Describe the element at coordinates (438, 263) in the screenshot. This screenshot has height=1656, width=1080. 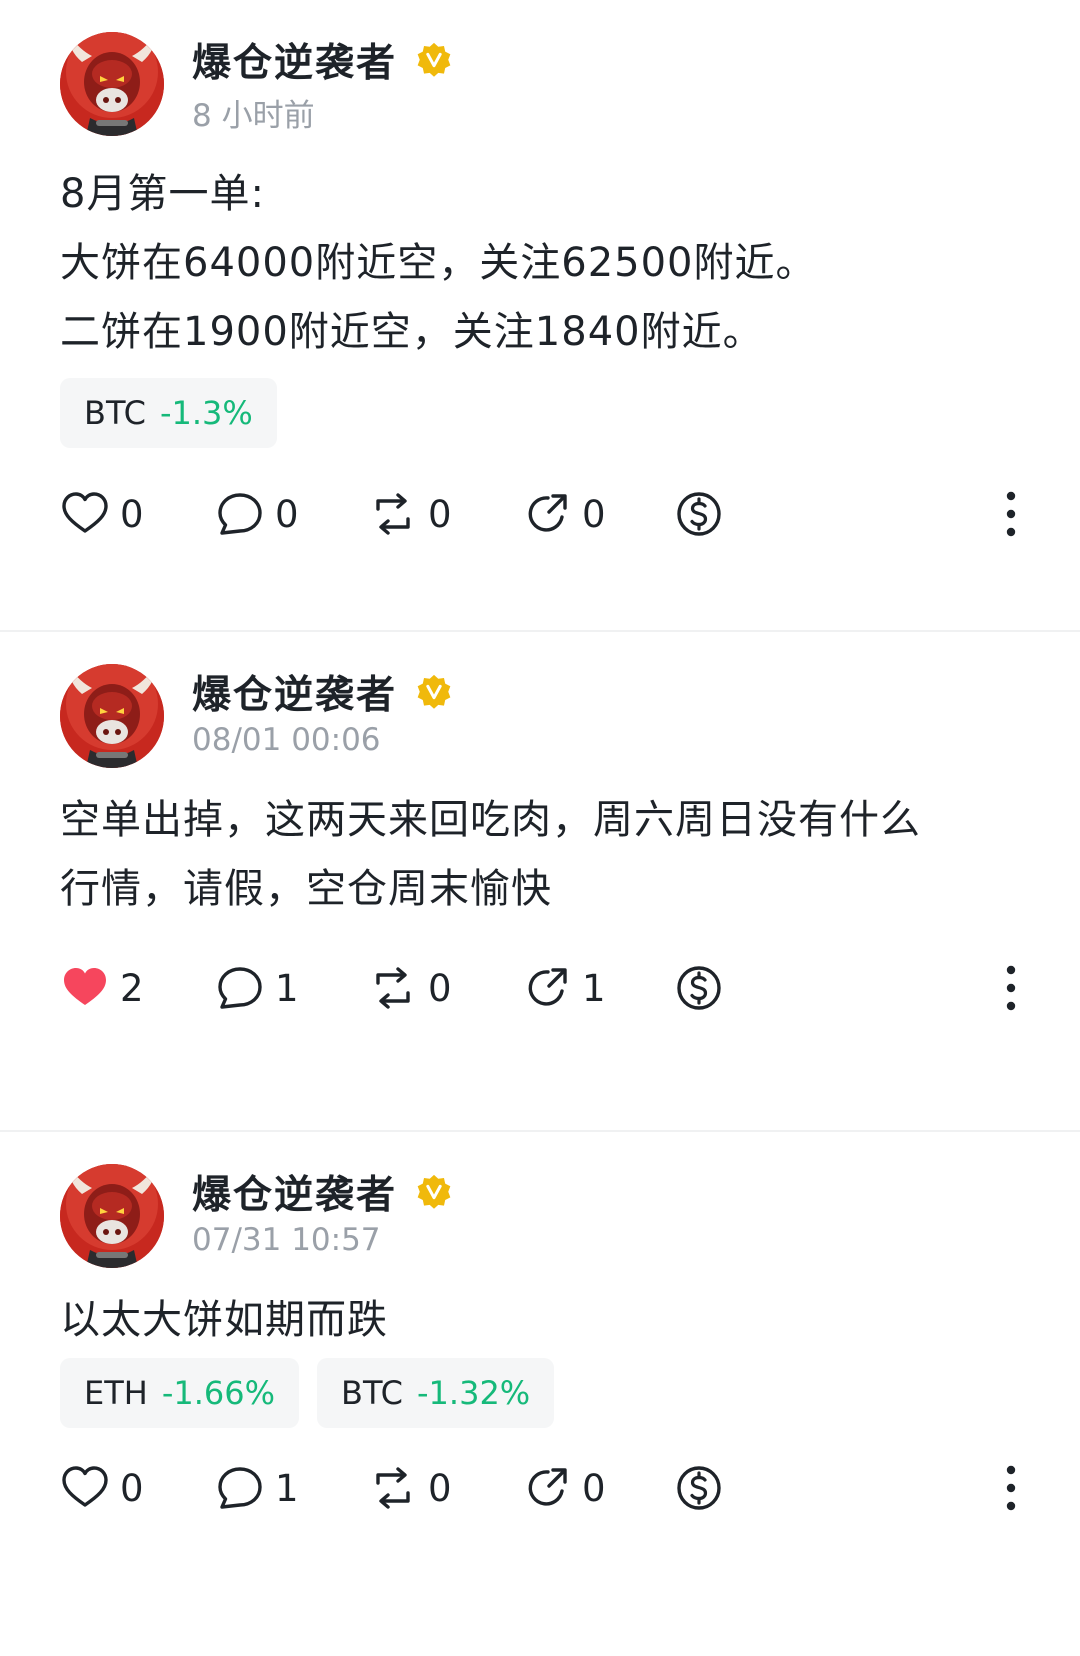
I see `content-line: 大饼在64000附近空，关注62500附近。` at that location.